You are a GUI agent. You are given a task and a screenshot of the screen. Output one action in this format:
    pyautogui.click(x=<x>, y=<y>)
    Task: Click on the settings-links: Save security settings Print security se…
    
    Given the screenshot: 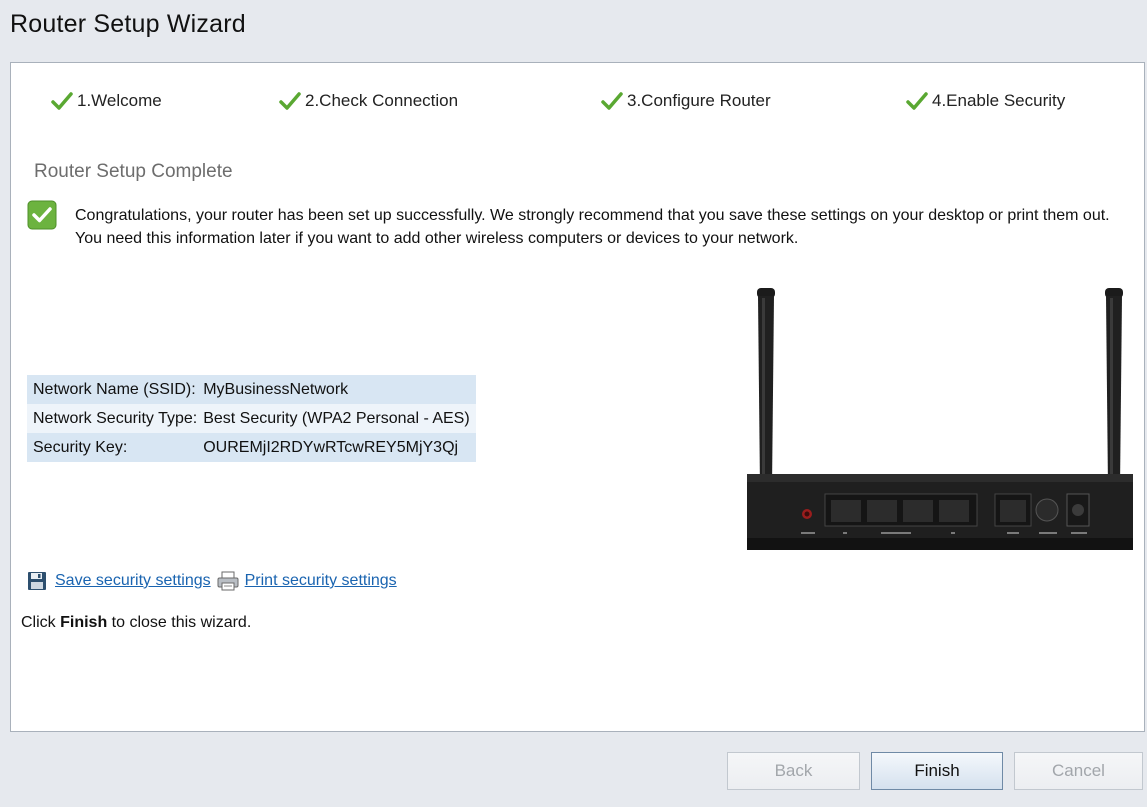 What is the action you would take?
    pyautogui.click(x=212, y=581)
    